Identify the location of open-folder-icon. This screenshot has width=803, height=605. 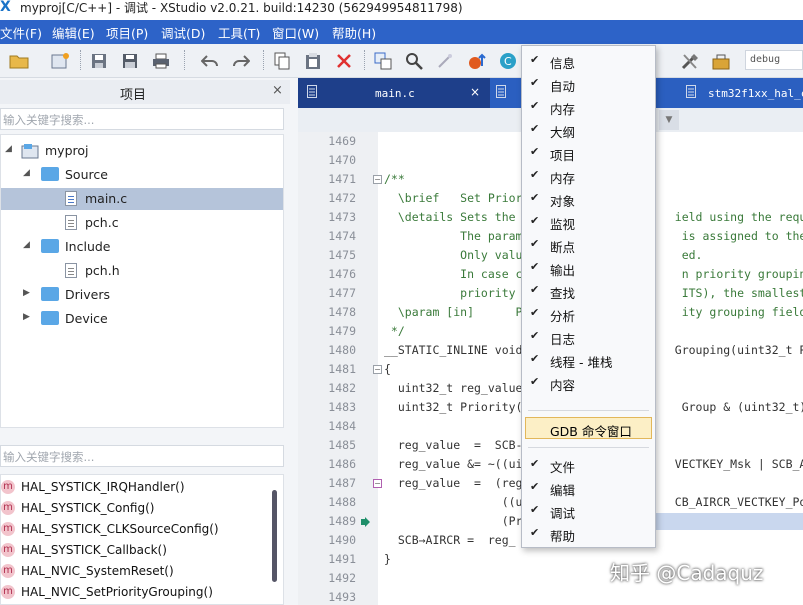
(19, 61).